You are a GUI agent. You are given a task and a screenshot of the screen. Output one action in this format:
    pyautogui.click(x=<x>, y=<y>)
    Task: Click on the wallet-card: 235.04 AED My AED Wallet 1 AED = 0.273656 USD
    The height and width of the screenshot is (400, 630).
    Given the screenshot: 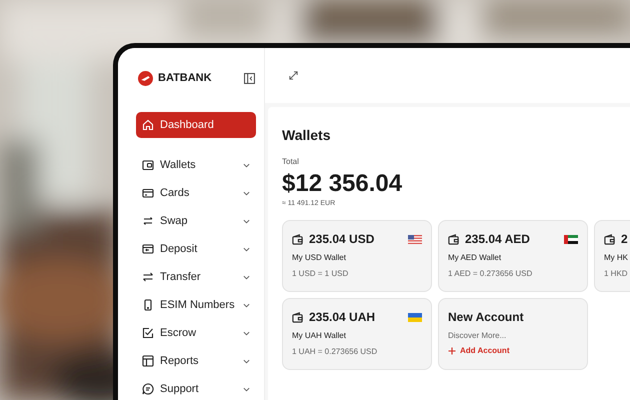 What is the action you would take?
    pyautogui.click(x=513, y=256)
    